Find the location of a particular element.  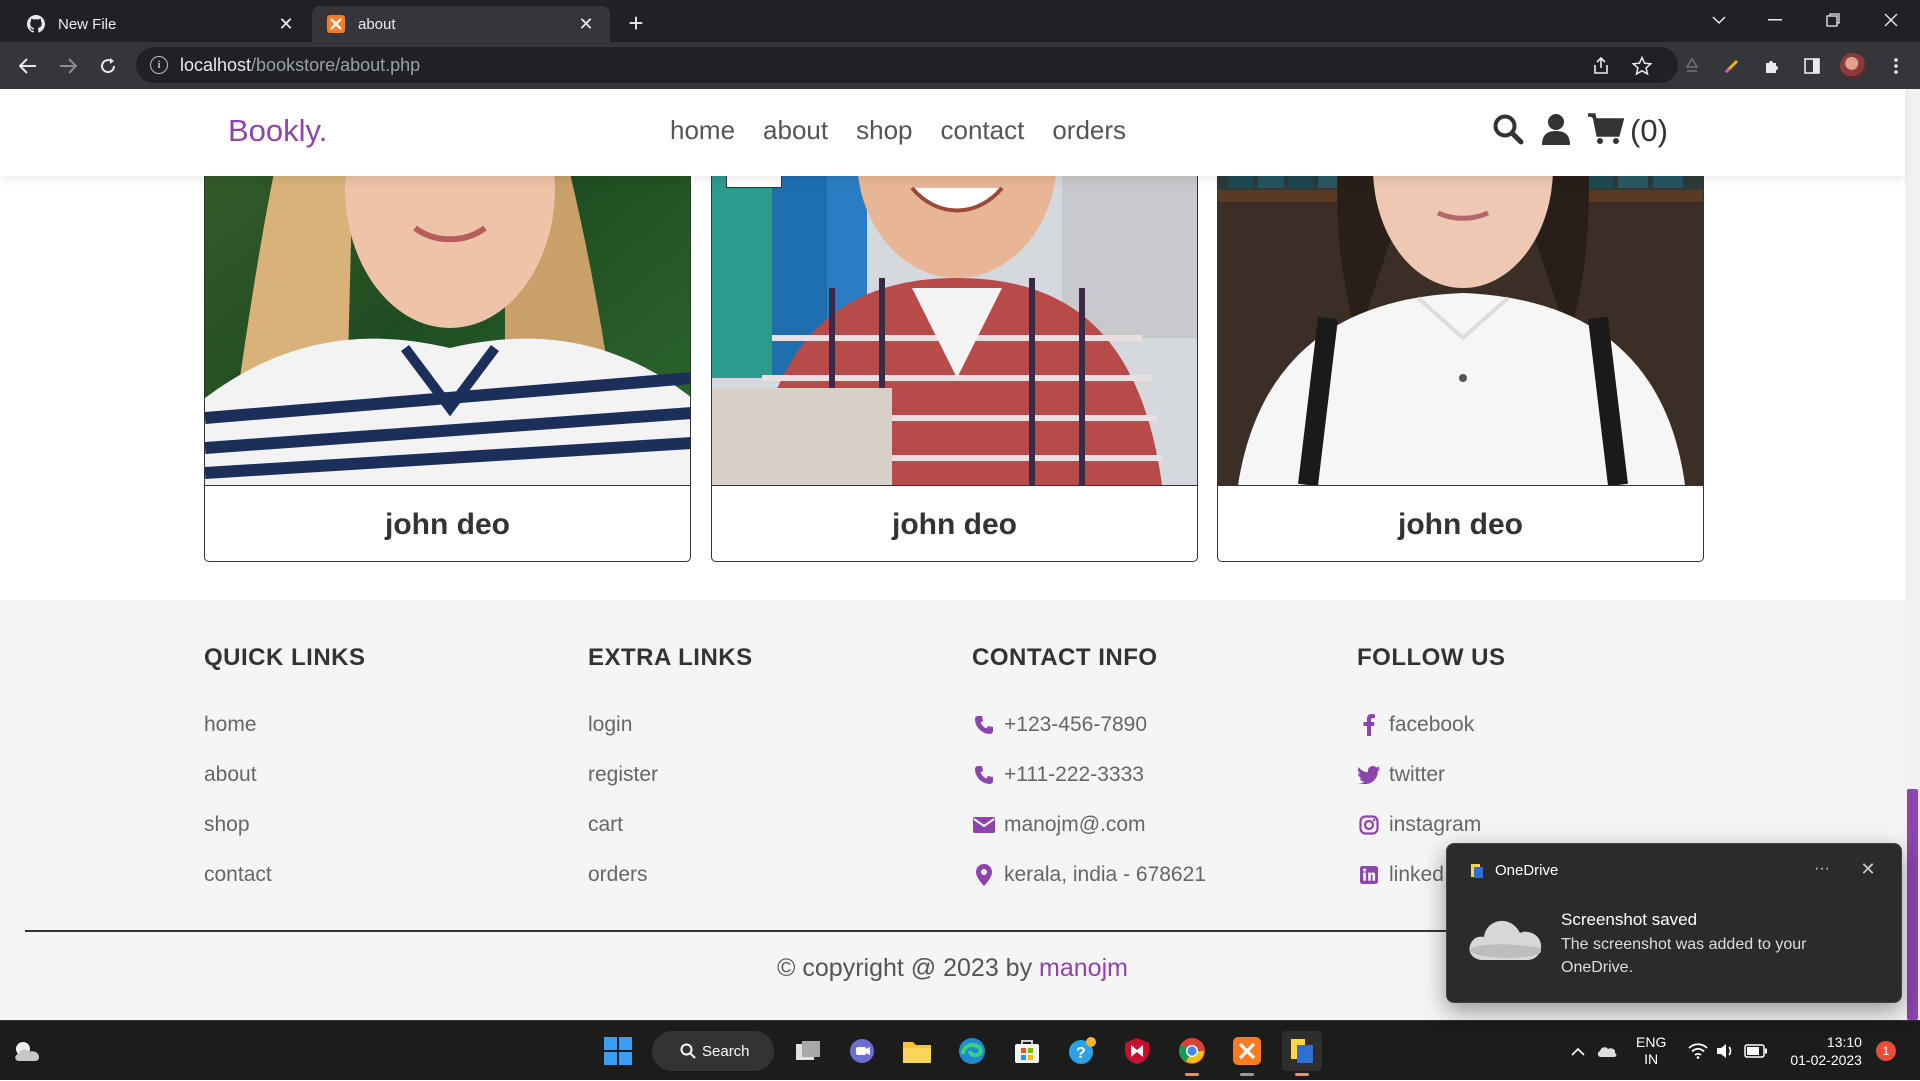

quick-links: QUICK LINKS home about shop contact is located at coordinates (285, 772).